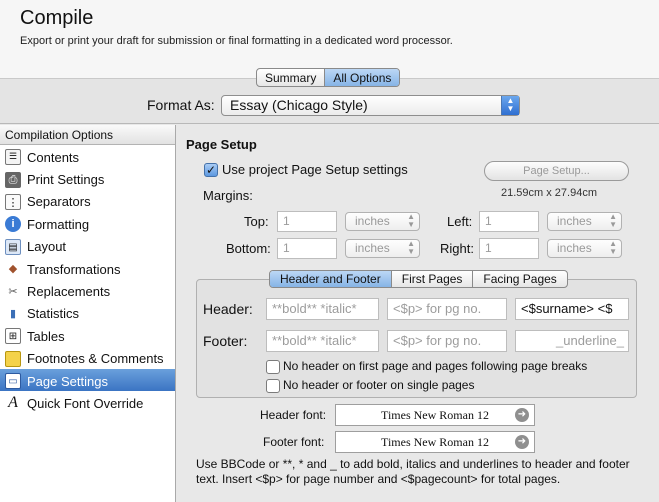 This screenshot has height=502, width=659. I want to click on sidebar-item-tables: ⊞ Tables, so click(87, 335).